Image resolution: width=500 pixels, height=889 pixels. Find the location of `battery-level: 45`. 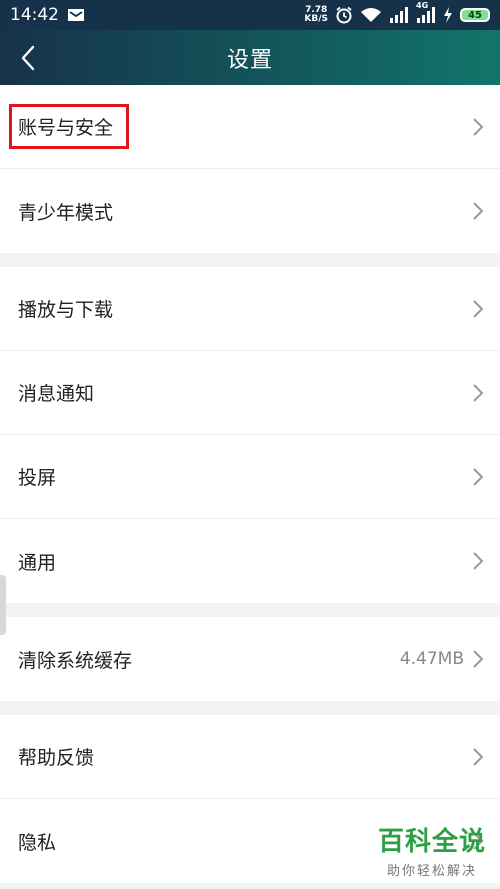

battery-level: 45 is located at coordinates (475, 15).